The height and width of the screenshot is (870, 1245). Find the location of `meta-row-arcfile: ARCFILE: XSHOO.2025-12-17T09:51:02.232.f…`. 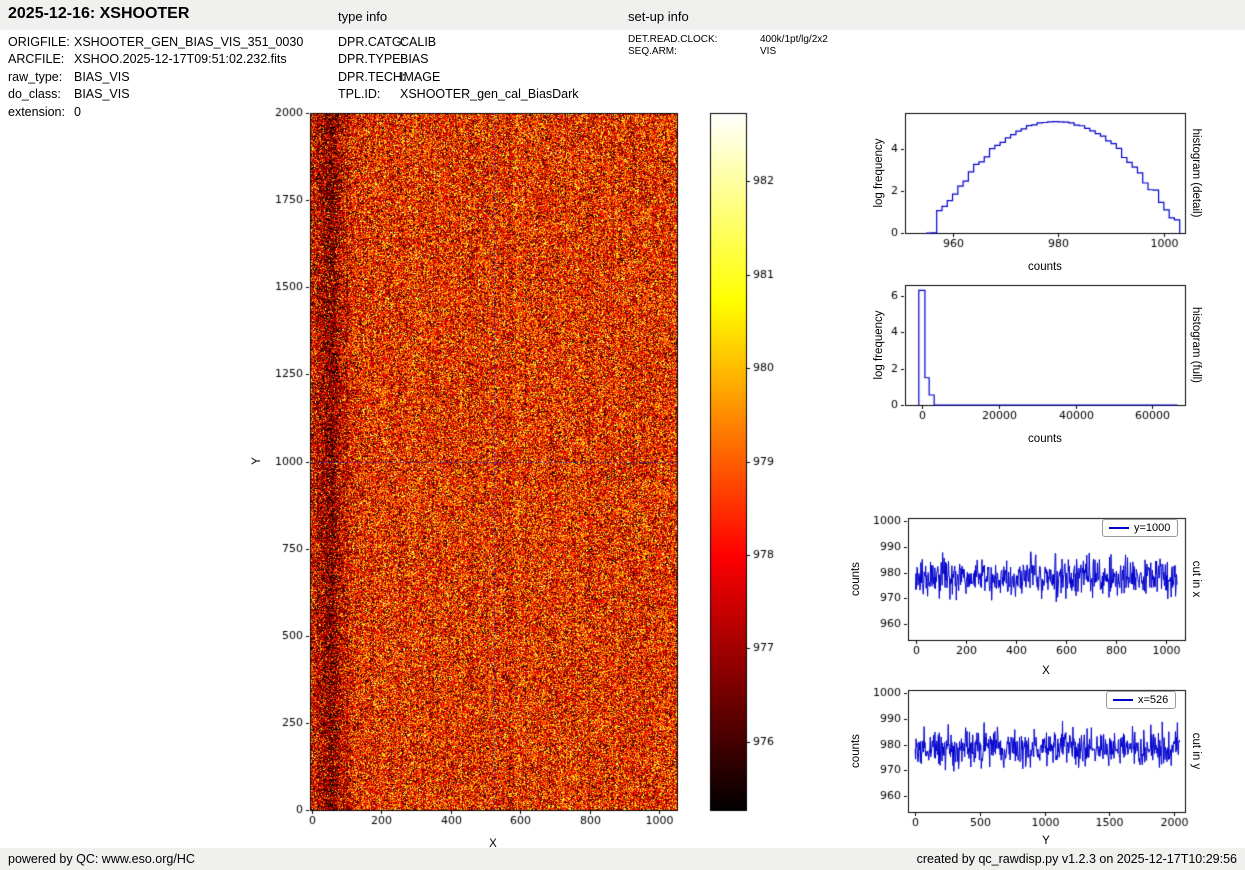

meta-row-arcfile: ARCFILE: XSHOO.2025-12-17T09:51:02.232.f… is located at coordinates (155, 60).